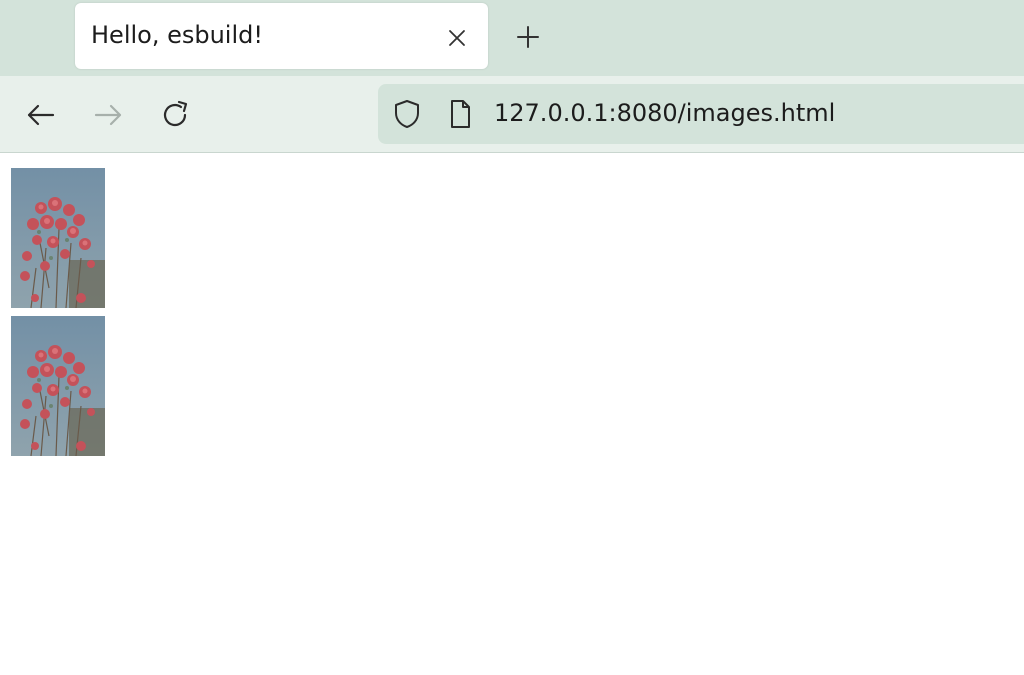 This screenshot has height=675, width=1024. What do you see at coordinates (176, 115) in the screenshot?
I see `reload-icon` at bounding box center [176, 115].